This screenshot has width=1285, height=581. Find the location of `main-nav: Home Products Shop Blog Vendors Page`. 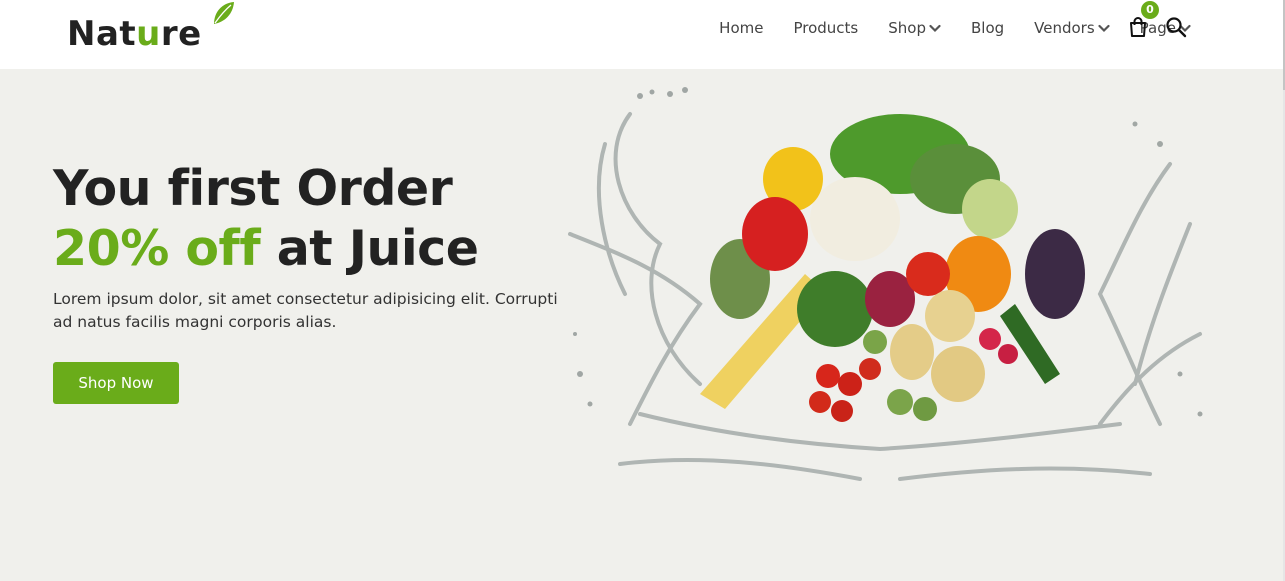

main-nav: Home Products Shop Blog Vendors Page is located at coordinates (955, 28).